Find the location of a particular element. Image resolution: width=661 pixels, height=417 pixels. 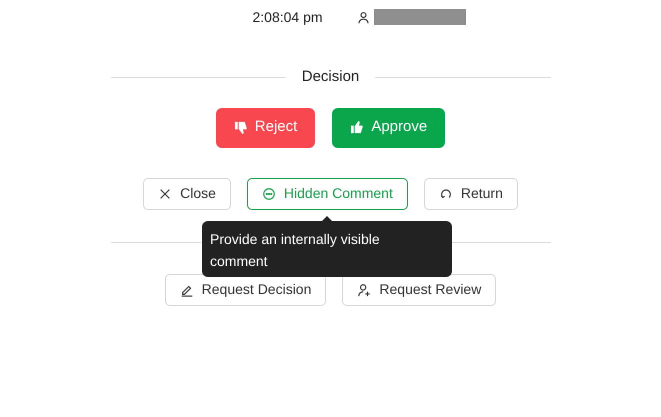

pen-icon is located at coordinates (187, 289).